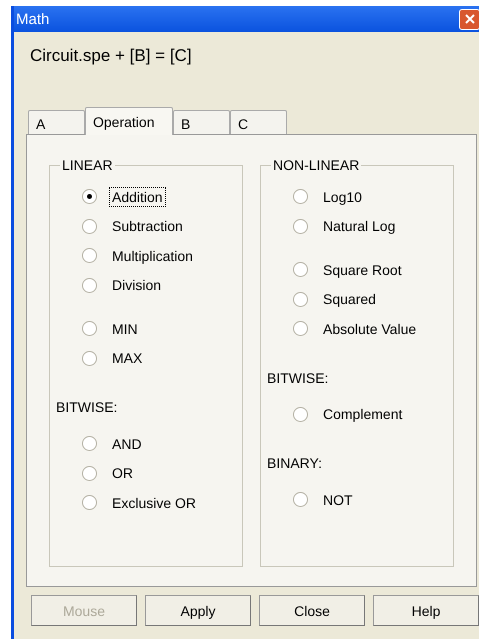 This screenshot has height=639, width=479. What do you see at coordinates (312, 610) in the screenshot?
I see `dialog-button: Close` at bounding box center [312, 610].